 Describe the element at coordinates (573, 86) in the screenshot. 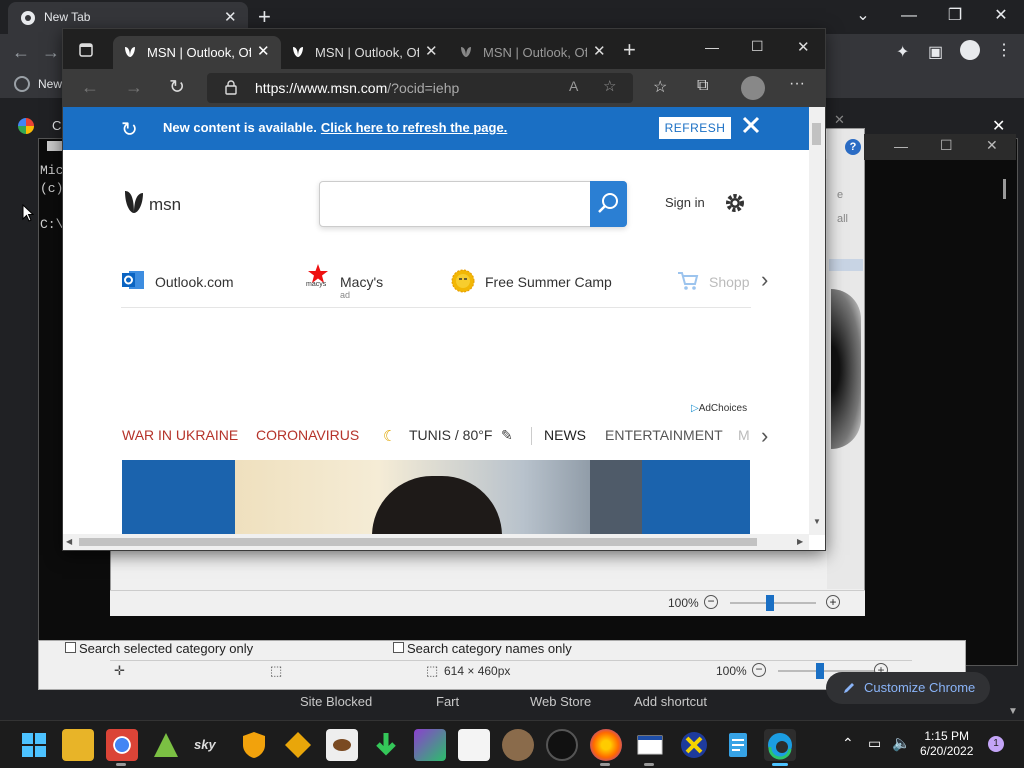

I see `read-aloud-icon: A` at that location.